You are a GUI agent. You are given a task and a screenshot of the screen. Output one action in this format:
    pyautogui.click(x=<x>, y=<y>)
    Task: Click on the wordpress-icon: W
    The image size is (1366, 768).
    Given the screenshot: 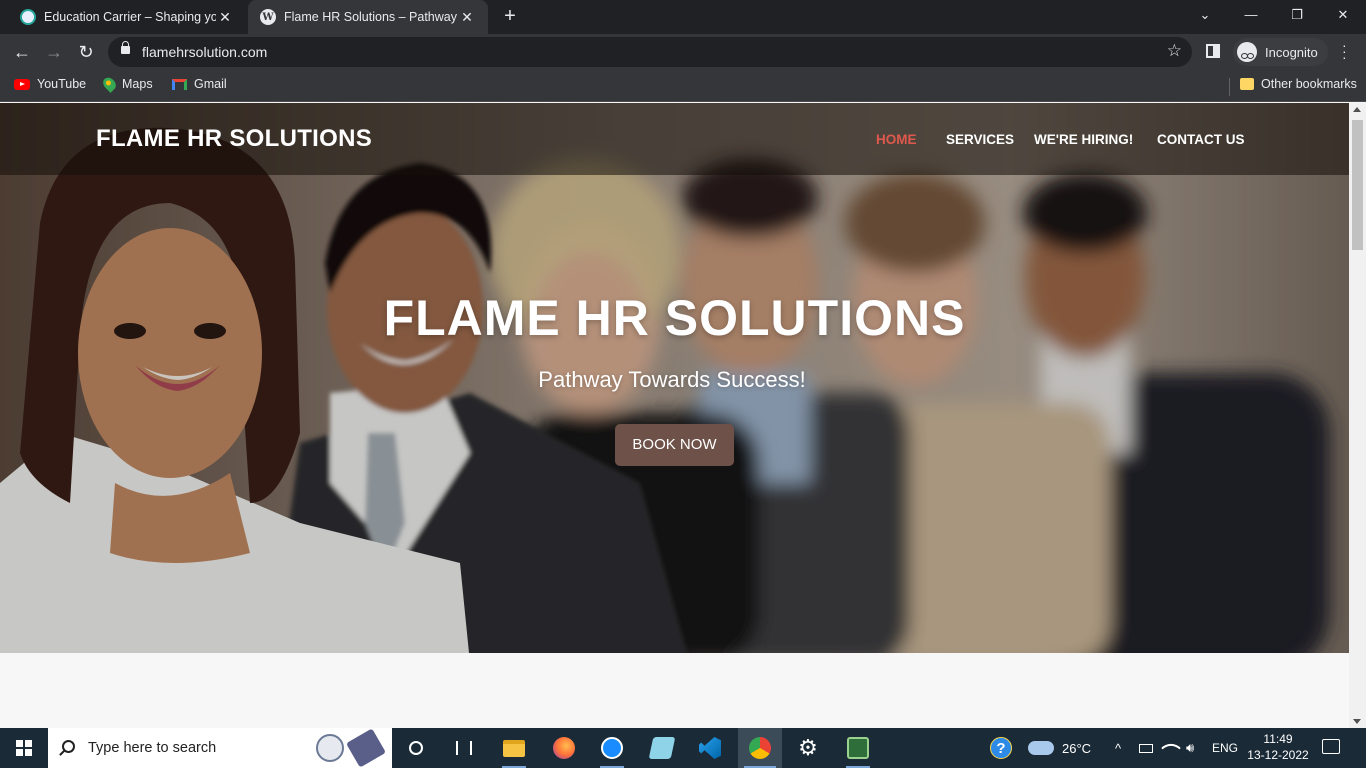 What is the action you would take?
    pyautogui.click(x=268, y=17)
    